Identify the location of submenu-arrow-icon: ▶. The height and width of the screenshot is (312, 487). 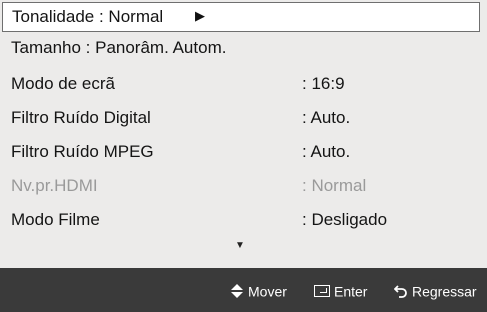
(200, 15).